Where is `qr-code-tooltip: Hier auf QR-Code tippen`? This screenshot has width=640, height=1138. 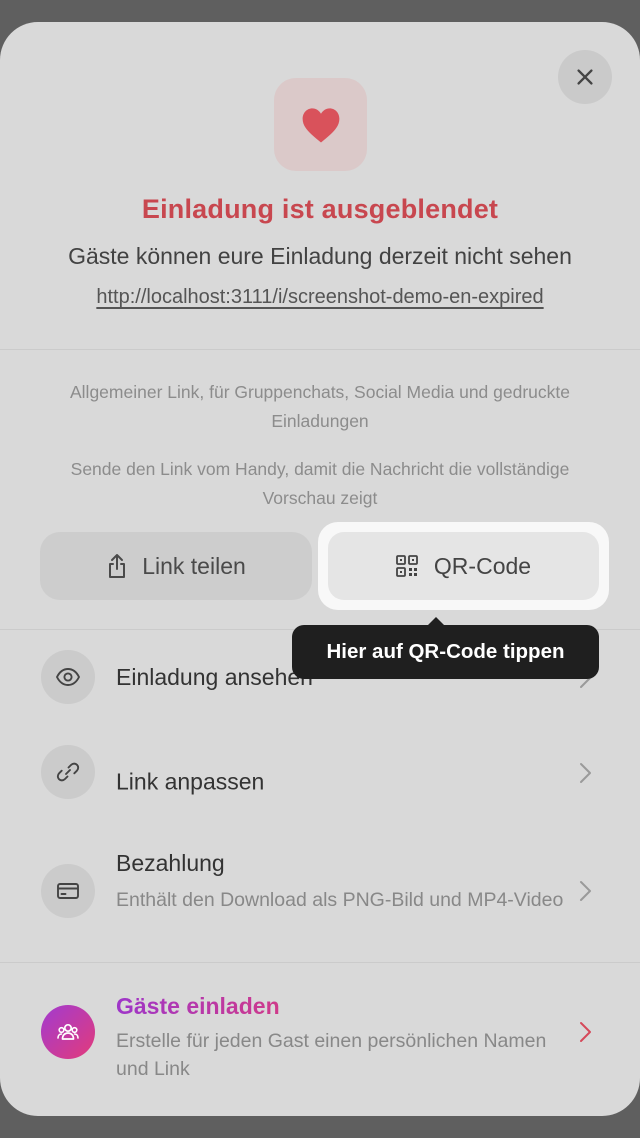 qr-code-tooltip: Hier auf QR-Code tippen is located at coordinates (445, 648).